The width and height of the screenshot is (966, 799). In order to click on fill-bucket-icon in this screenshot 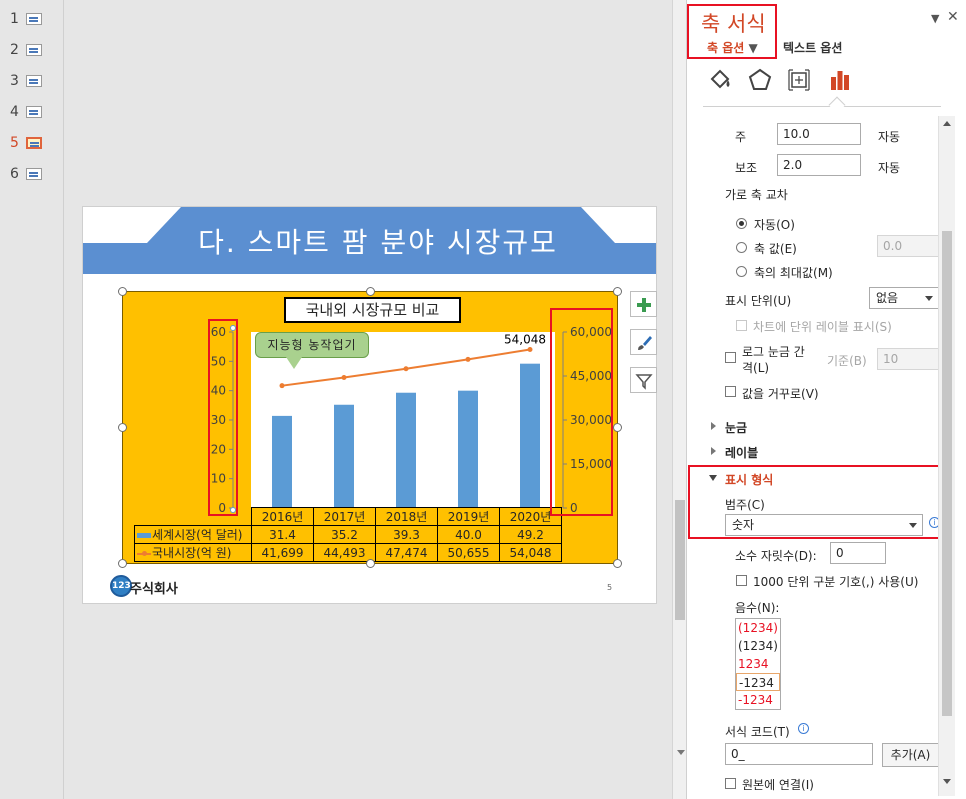, I will do `click(720, 80)`.